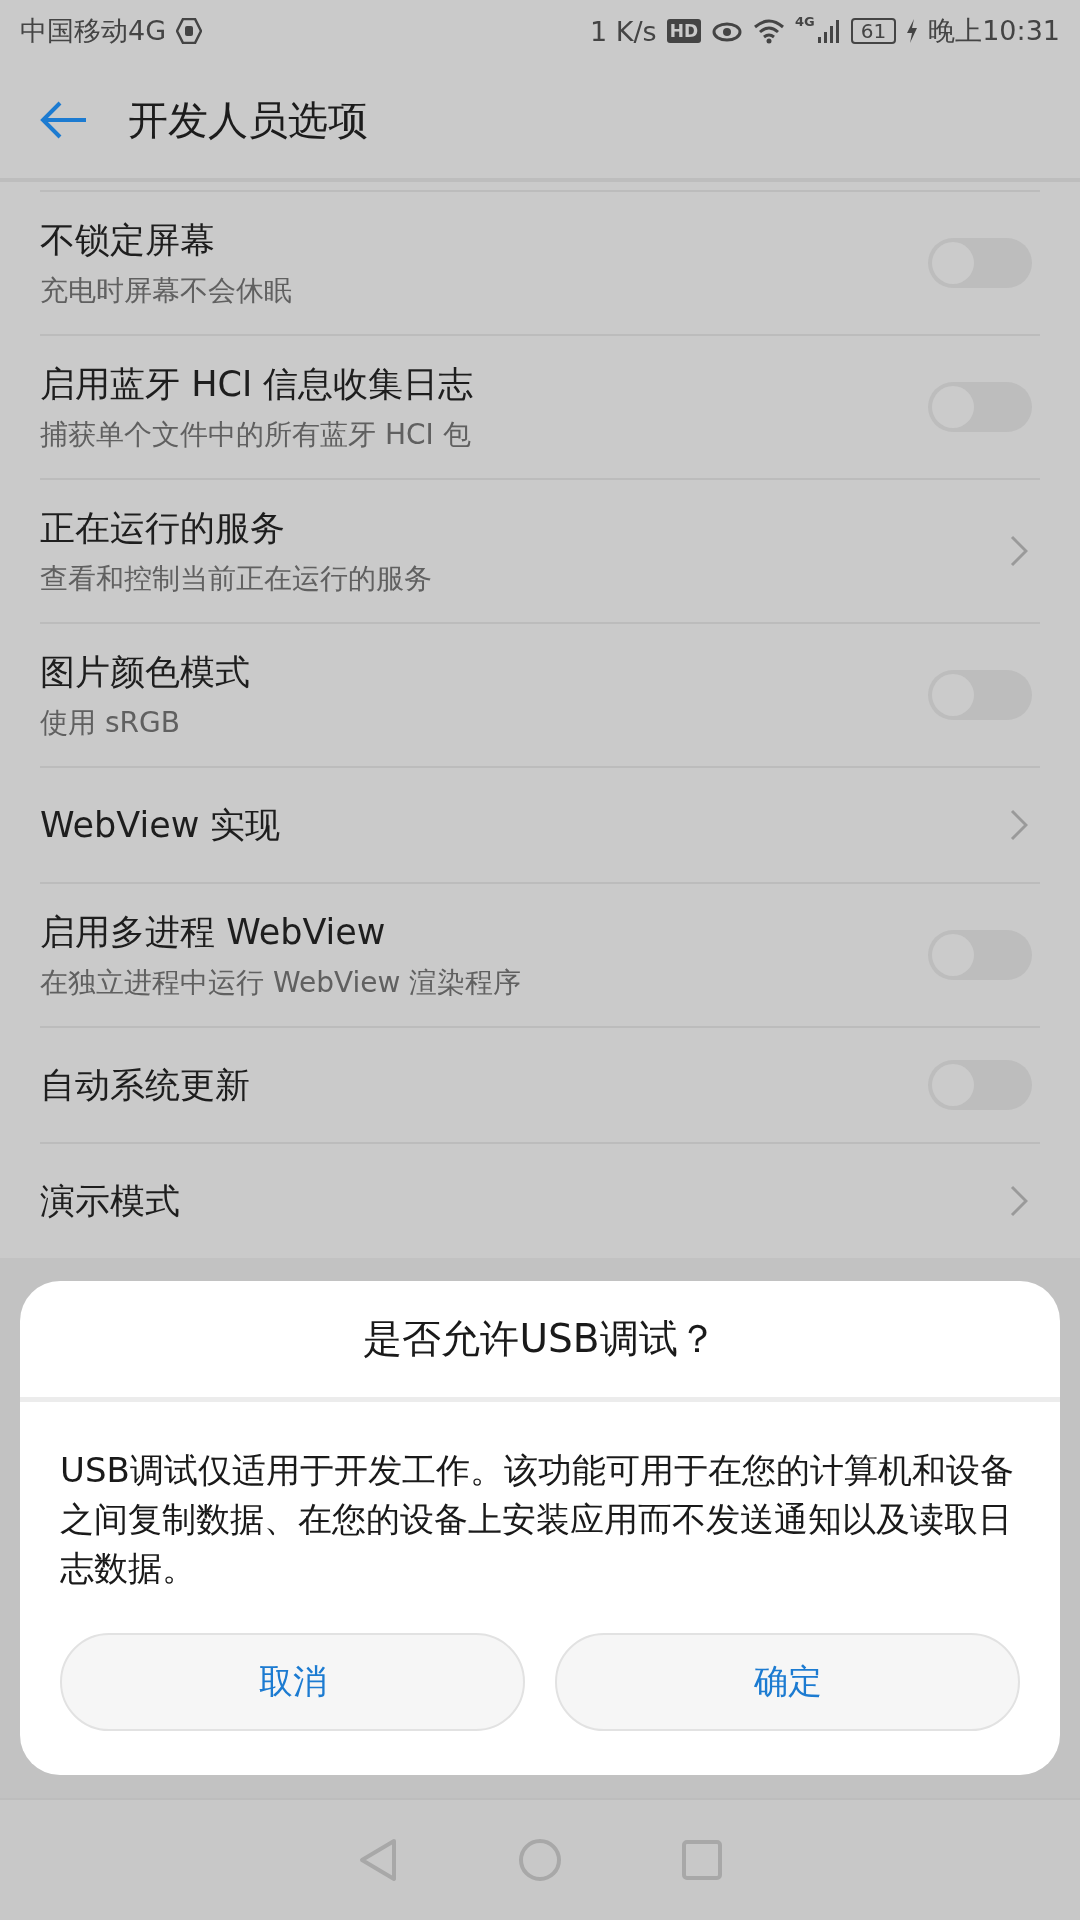  What do you see at coordinates (248, 120) in the screenshot?
I see `page-title: 开发人员选项` at bounding box center [248, 120].